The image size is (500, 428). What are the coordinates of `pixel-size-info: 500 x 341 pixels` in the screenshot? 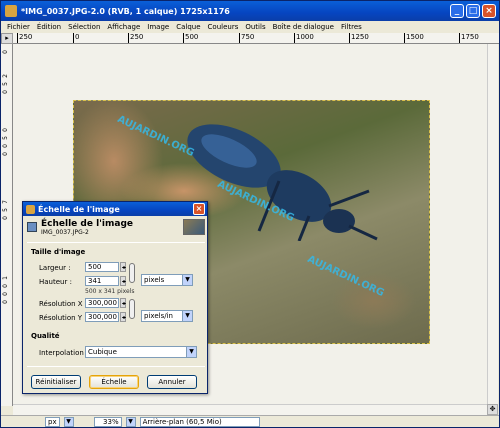 It's located at (110, 291).